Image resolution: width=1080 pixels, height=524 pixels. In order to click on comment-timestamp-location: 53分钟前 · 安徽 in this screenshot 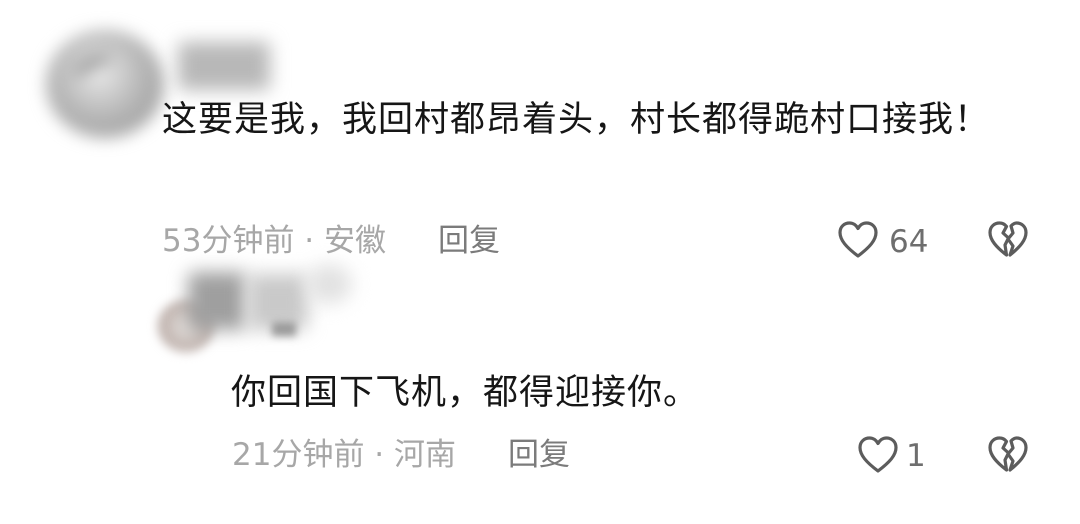, I will do `click(274, 241)`.